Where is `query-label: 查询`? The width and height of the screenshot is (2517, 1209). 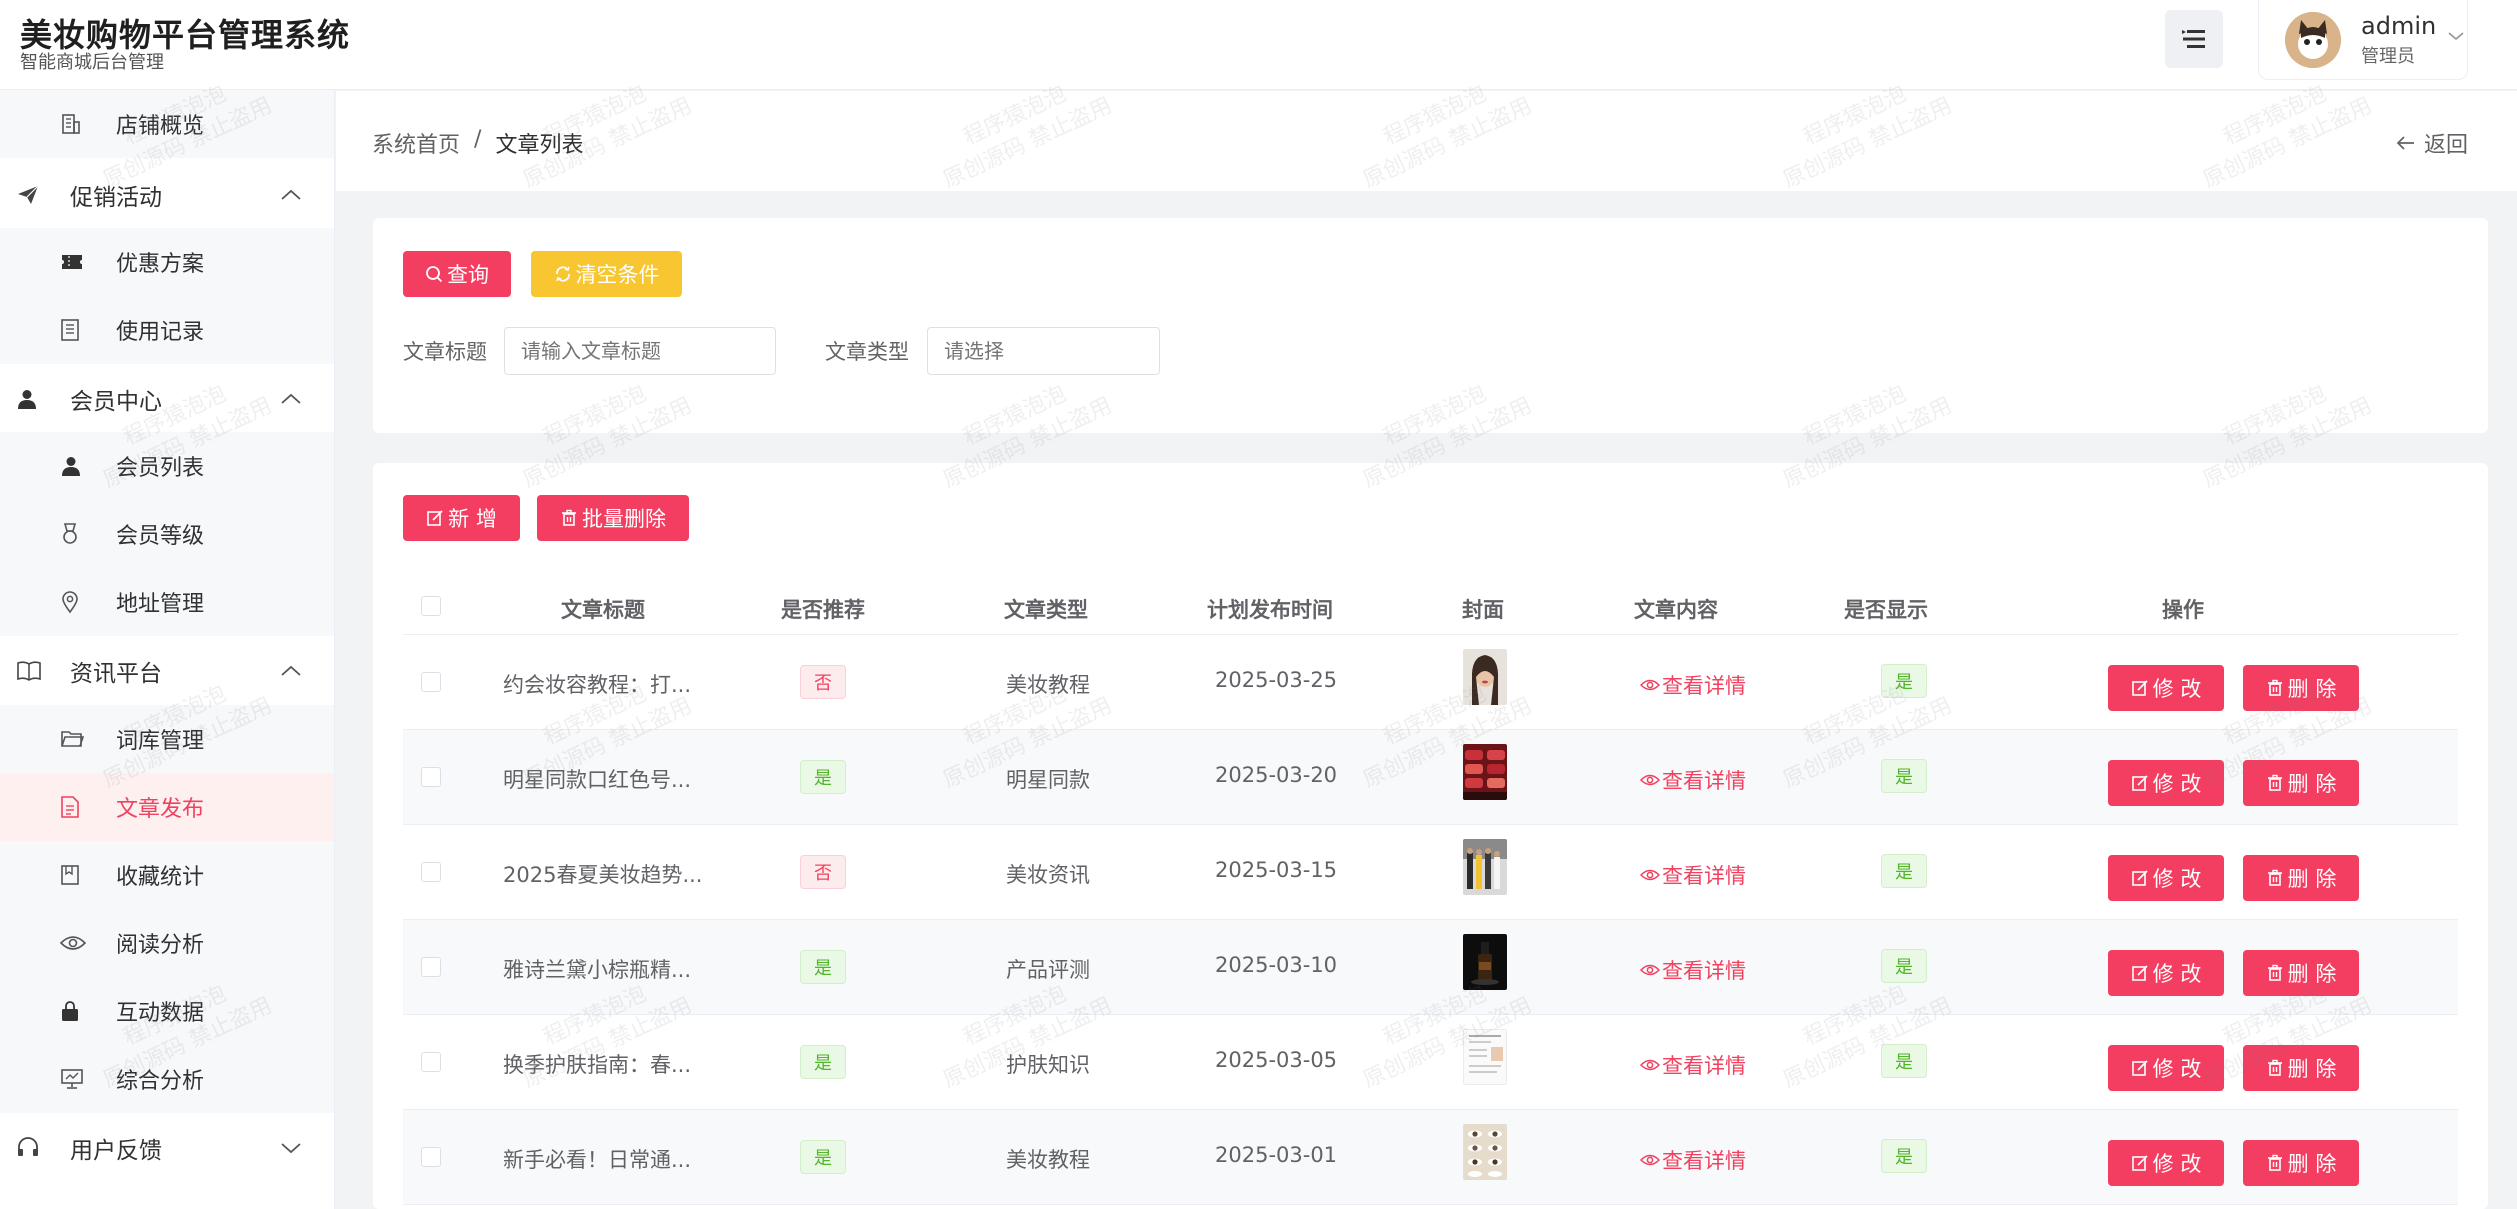
query-label: 查询 is located at coordinates (468, 275).